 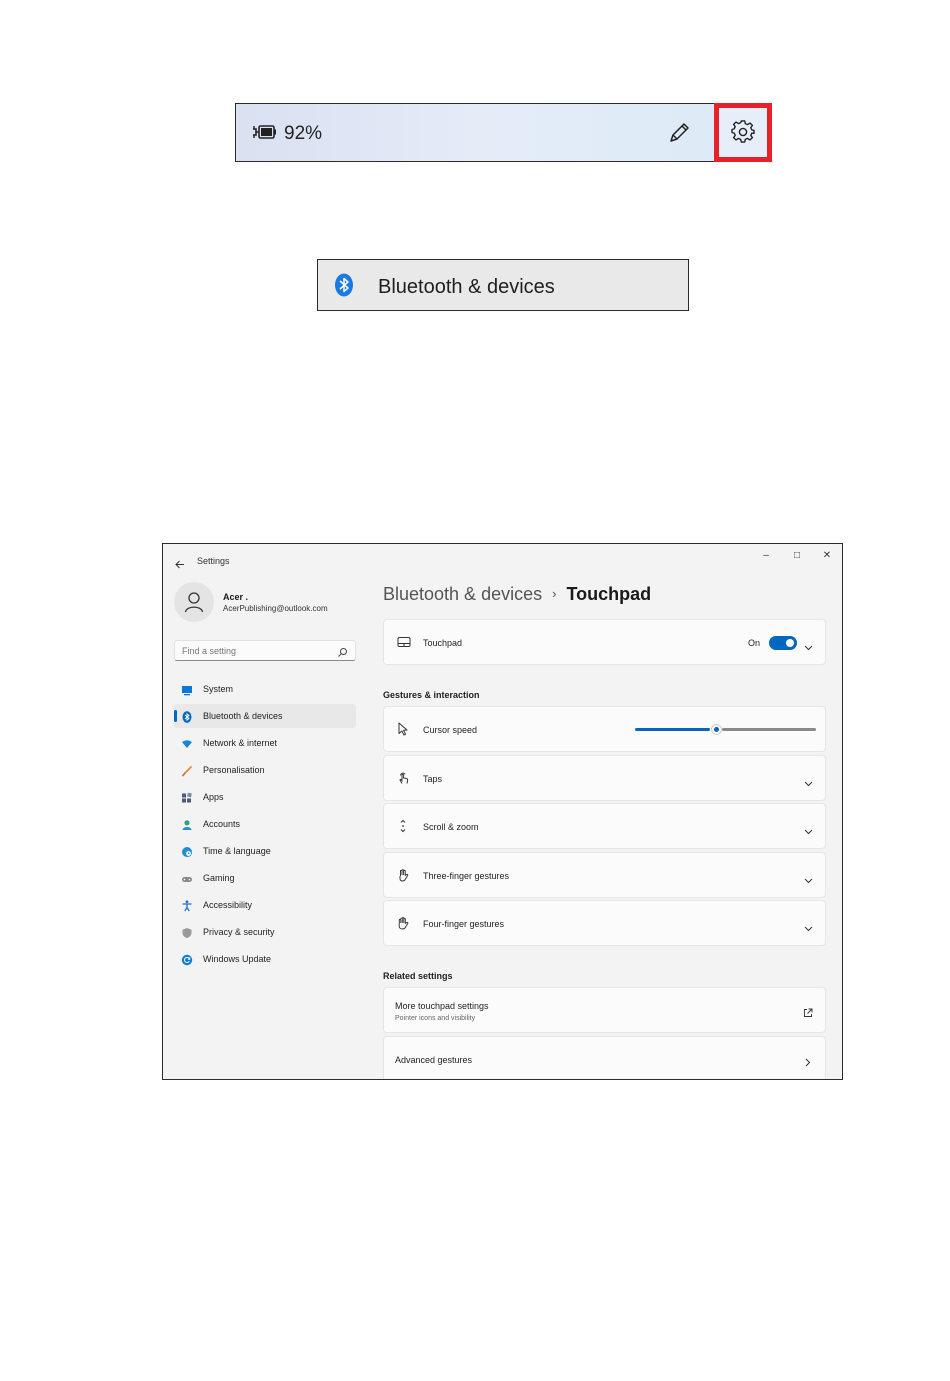 What do you see at coordinates (766, 558) in the screenshot?
I see `minimize-button: –` at bounding box center [766, 558].